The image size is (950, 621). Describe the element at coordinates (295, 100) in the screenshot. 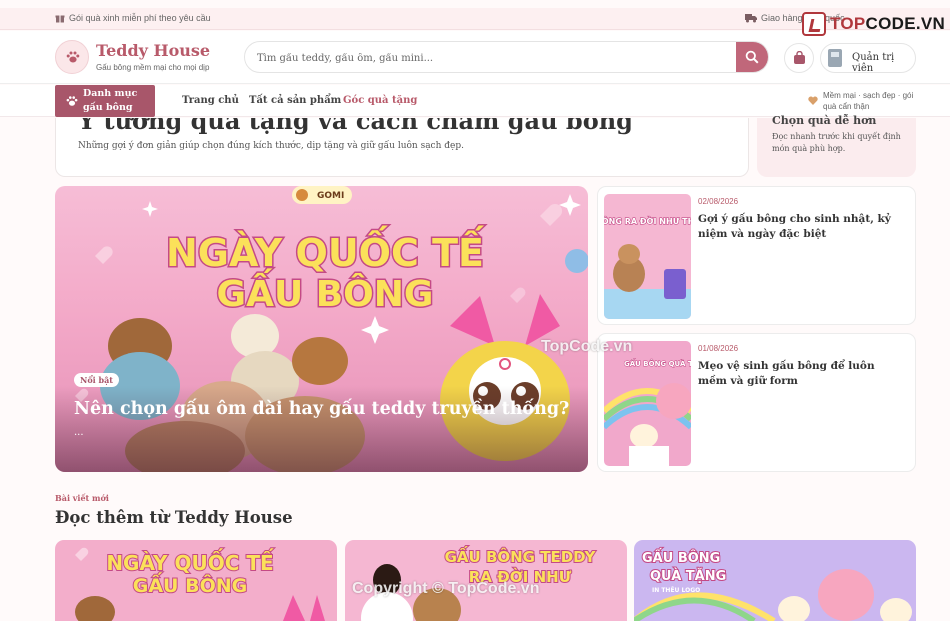

I see `nav-link-all-products: Tất cả sản phẩm` at that location.